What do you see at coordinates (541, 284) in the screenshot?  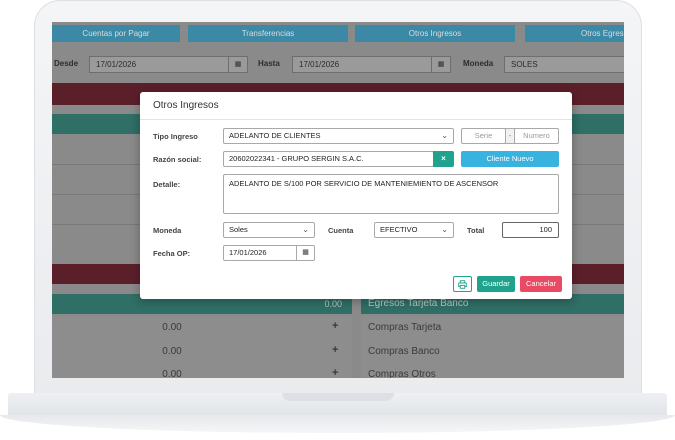 I see `cancelar-button: Cancelar` at bounding box center [541, 284].